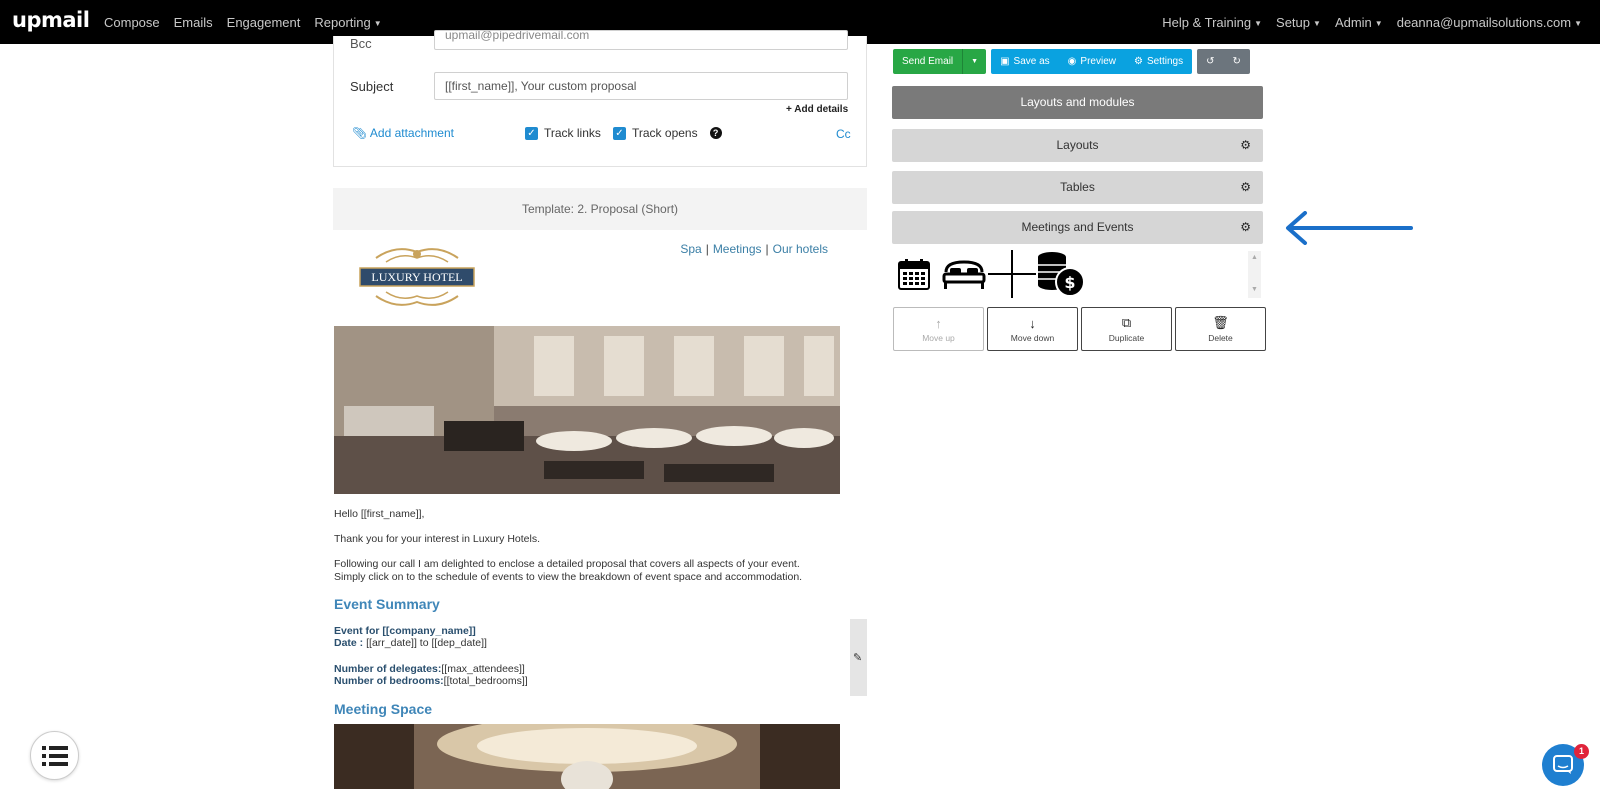 The width and height of the screenshot is (1600, 789). I want to click on scroll-up-arrow-icon: ▲, so click(1254, 257).